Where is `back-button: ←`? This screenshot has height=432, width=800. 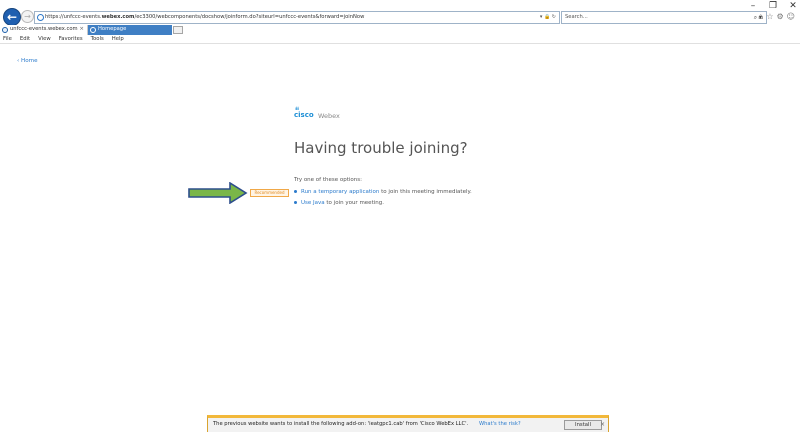 back-button: ← is located at coordinates (12, 17).